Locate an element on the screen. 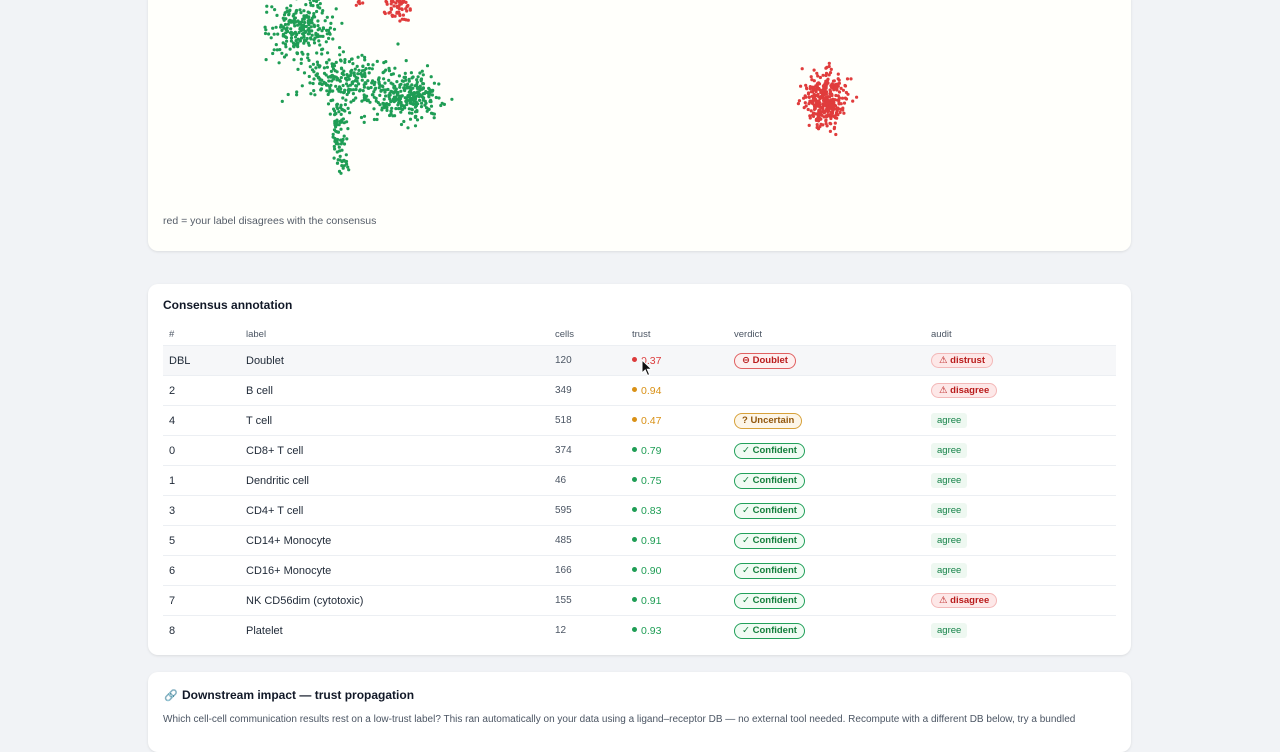 This screenshot has width=1280, height=752. table-row: 2B cell3490.94⚠ disagree is located at coordinates (639, 391).